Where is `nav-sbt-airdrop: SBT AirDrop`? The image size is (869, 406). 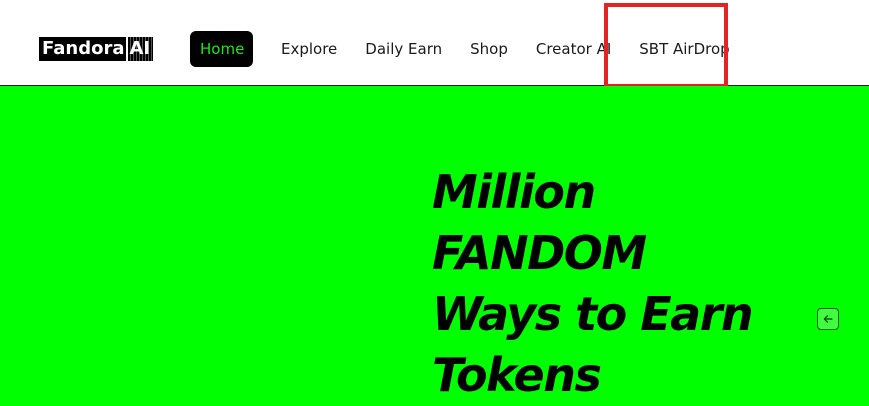
nav-sbt-airdrop: SBT AirDrop is located at coordinates (684, 49).